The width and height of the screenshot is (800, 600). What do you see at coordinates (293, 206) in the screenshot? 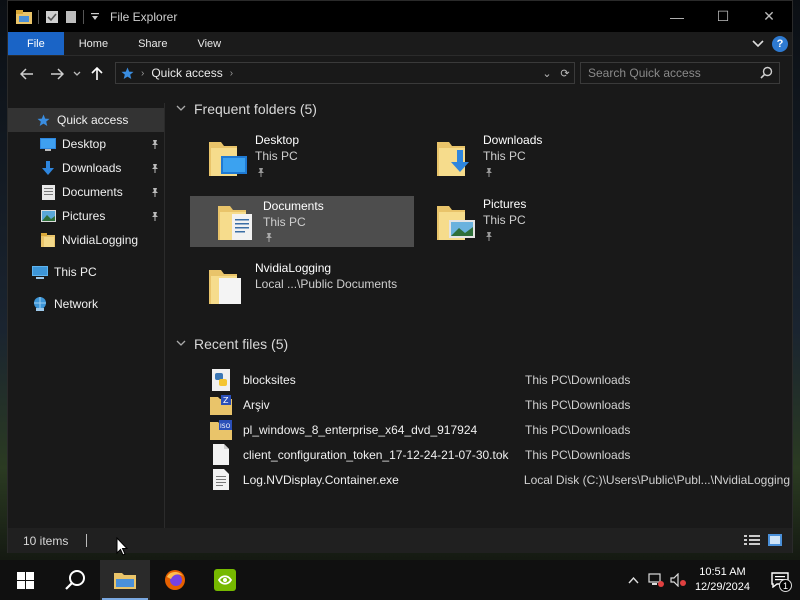
I see `folder-name: Documents` at bounding box center [293, 206].